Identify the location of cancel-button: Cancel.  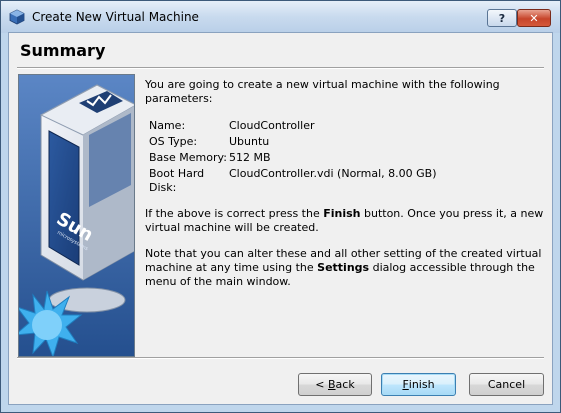
(506, 384).